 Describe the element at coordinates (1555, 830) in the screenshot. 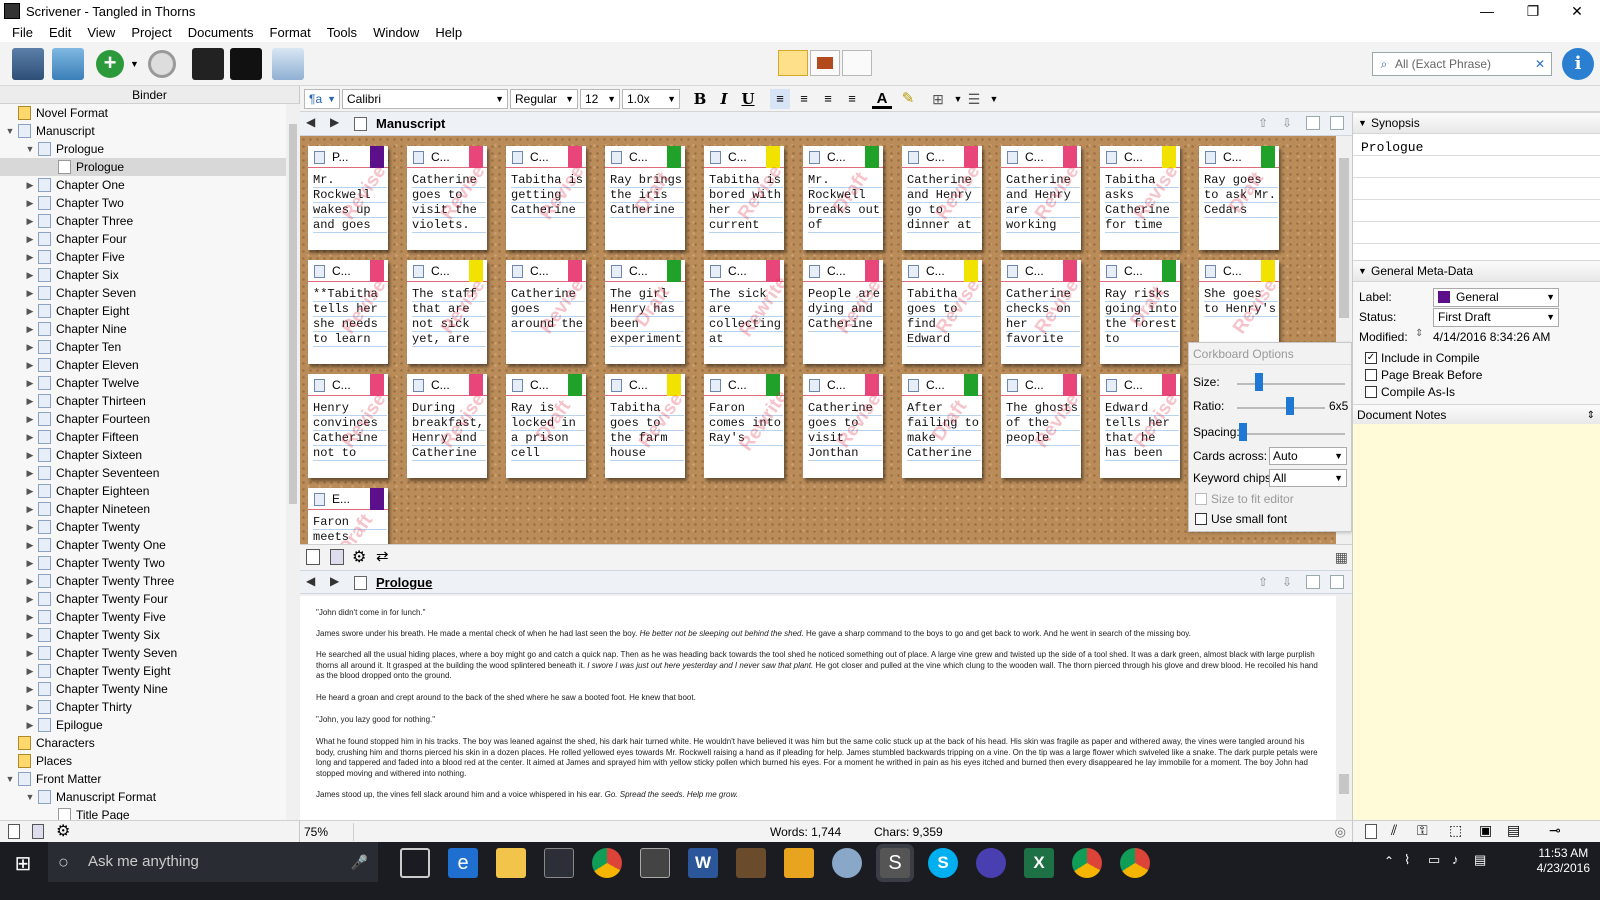

I see `lock-icon: ⊸` at that location.